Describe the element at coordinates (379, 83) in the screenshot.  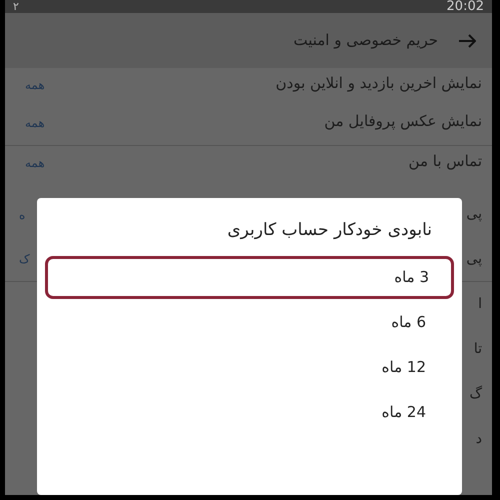
I see `setting-label: نمایش اخرین بازدید و انلاین بودن` at that location.